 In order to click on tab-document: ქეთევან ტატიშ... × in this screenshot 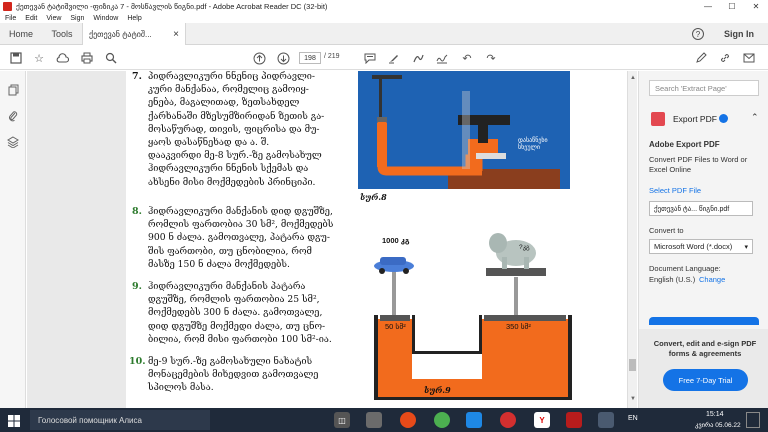, I will do `click(134, 34)`.